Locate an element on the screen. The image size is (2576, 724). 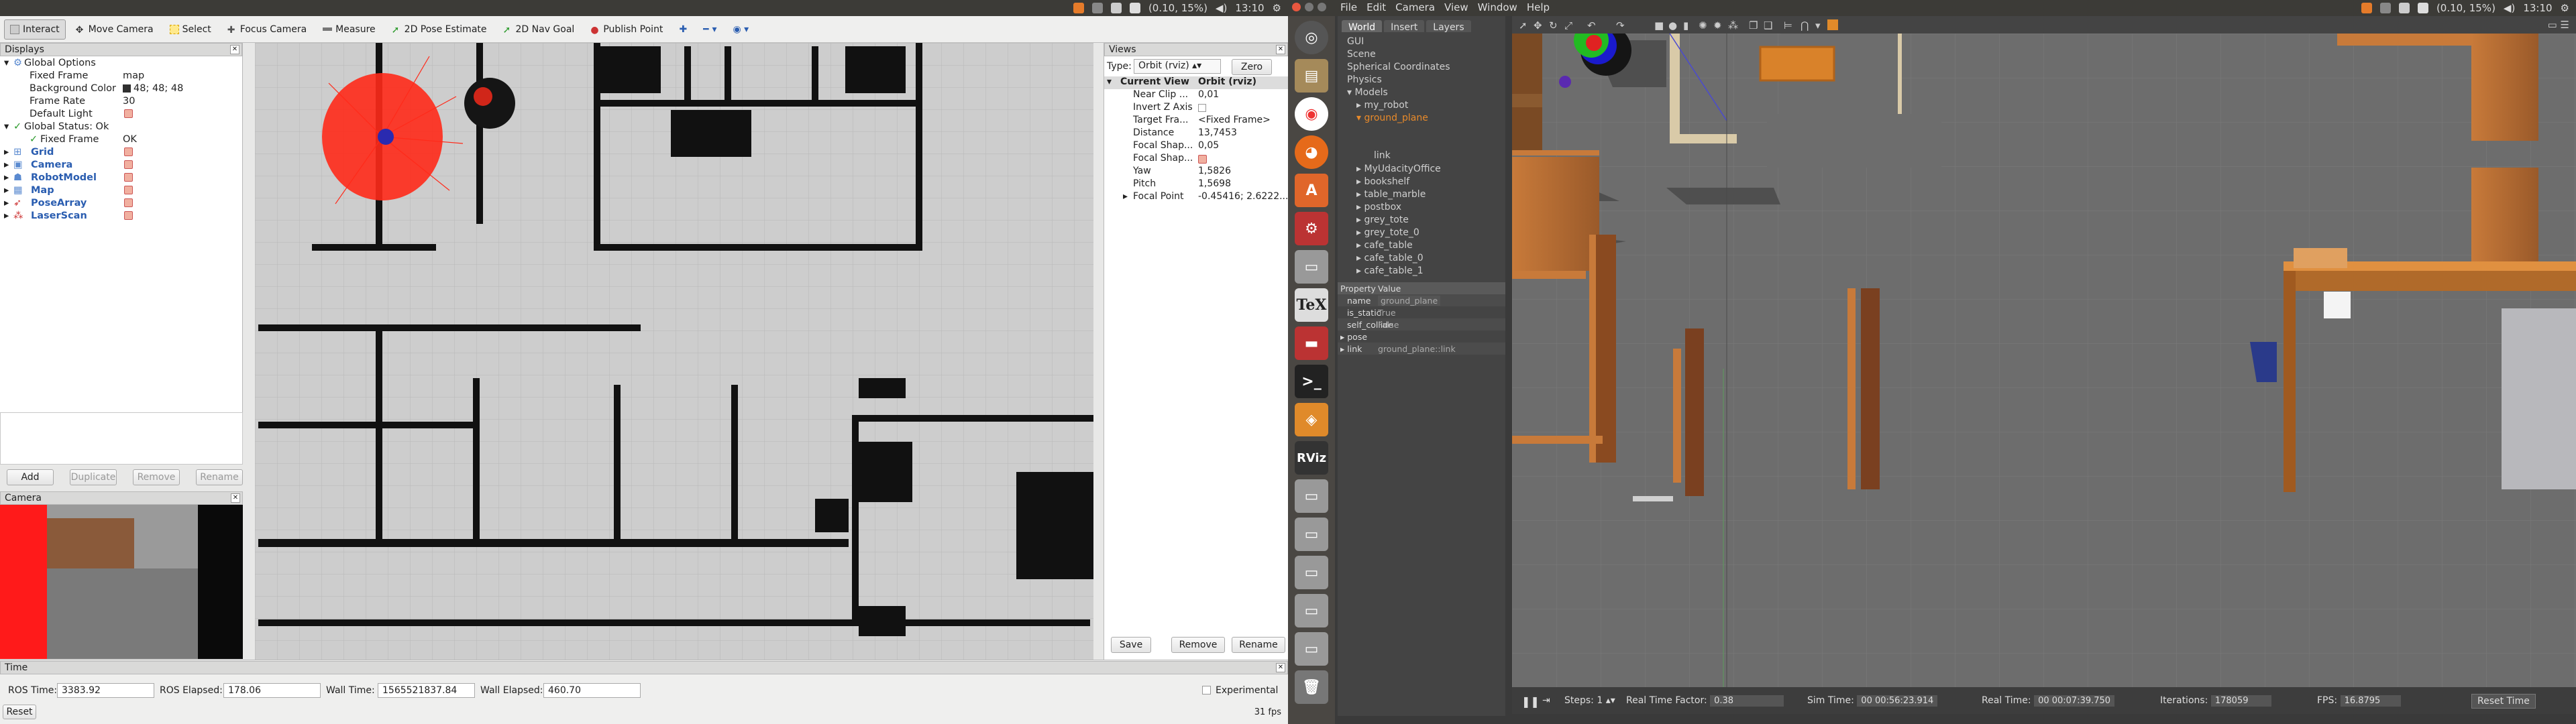
view-type-dropdown: Orbit (rviz) ▴▾ is located at coordinates (1177, 66).